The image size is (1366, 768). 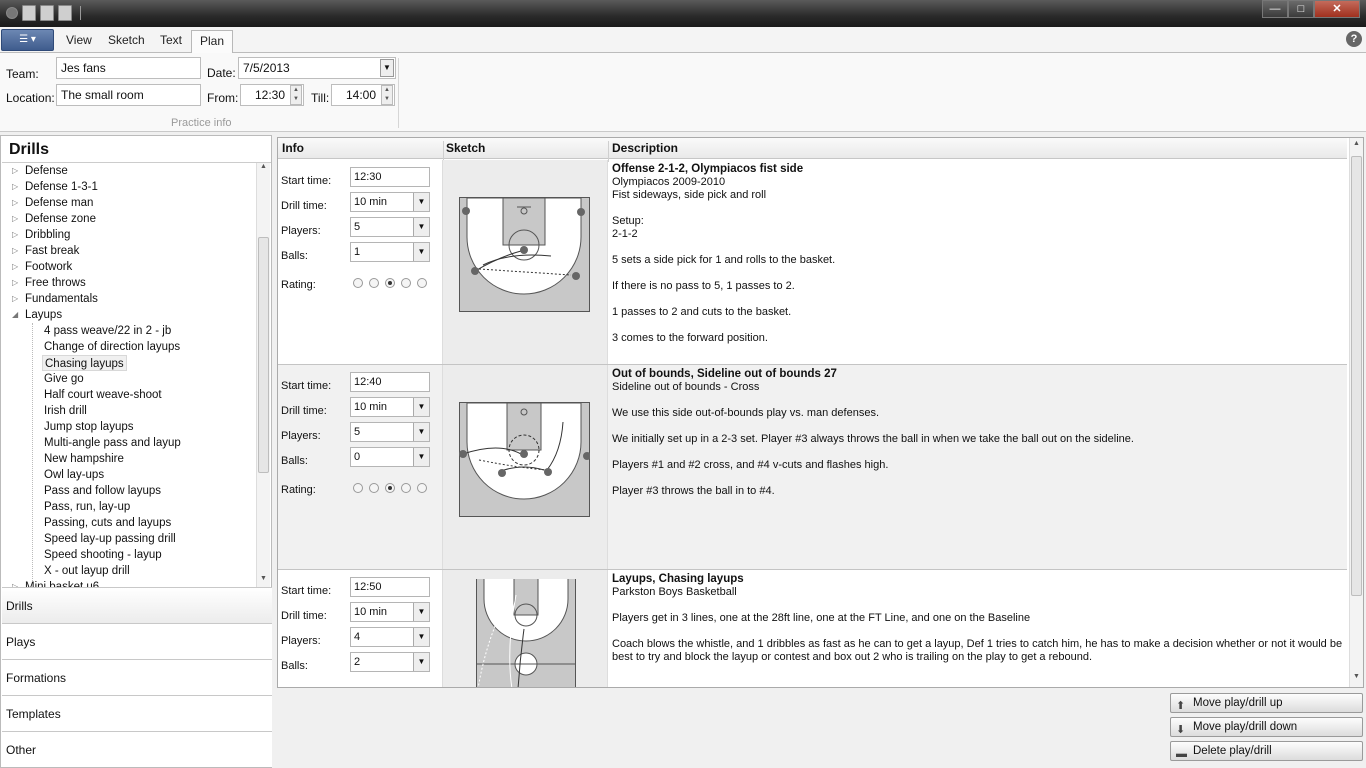 I want to click on save-icon, so click(x=47, y=13).